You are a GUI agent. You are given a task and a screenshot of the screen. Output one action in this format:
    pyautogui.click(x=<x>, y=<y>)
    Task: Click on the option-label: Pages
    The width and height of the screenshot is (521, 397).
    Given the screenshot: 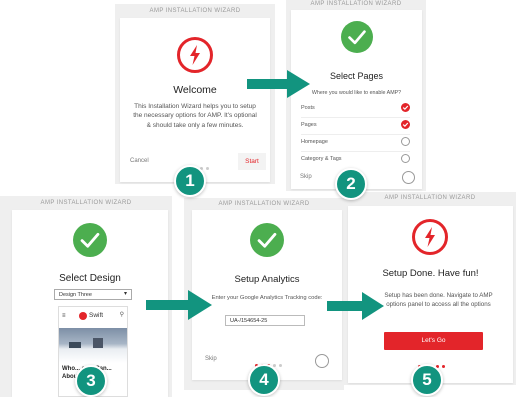 What is the action you would take?
    pyautogui.click(x=309, y=125)
    